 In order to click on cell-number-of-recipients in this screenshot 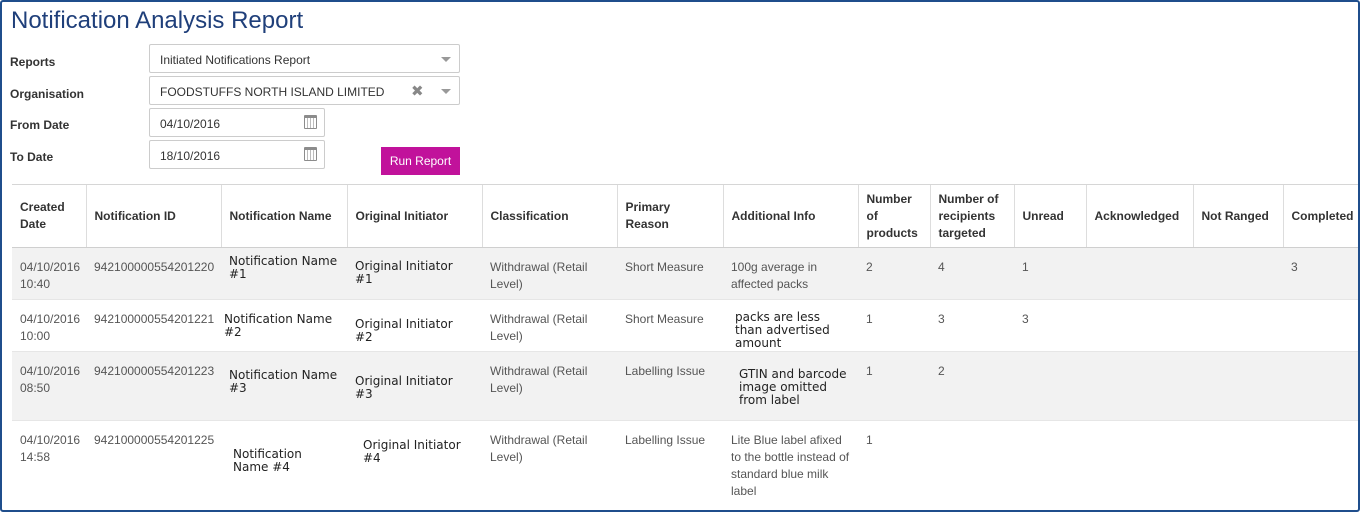, I will do `click(972, 465)`.